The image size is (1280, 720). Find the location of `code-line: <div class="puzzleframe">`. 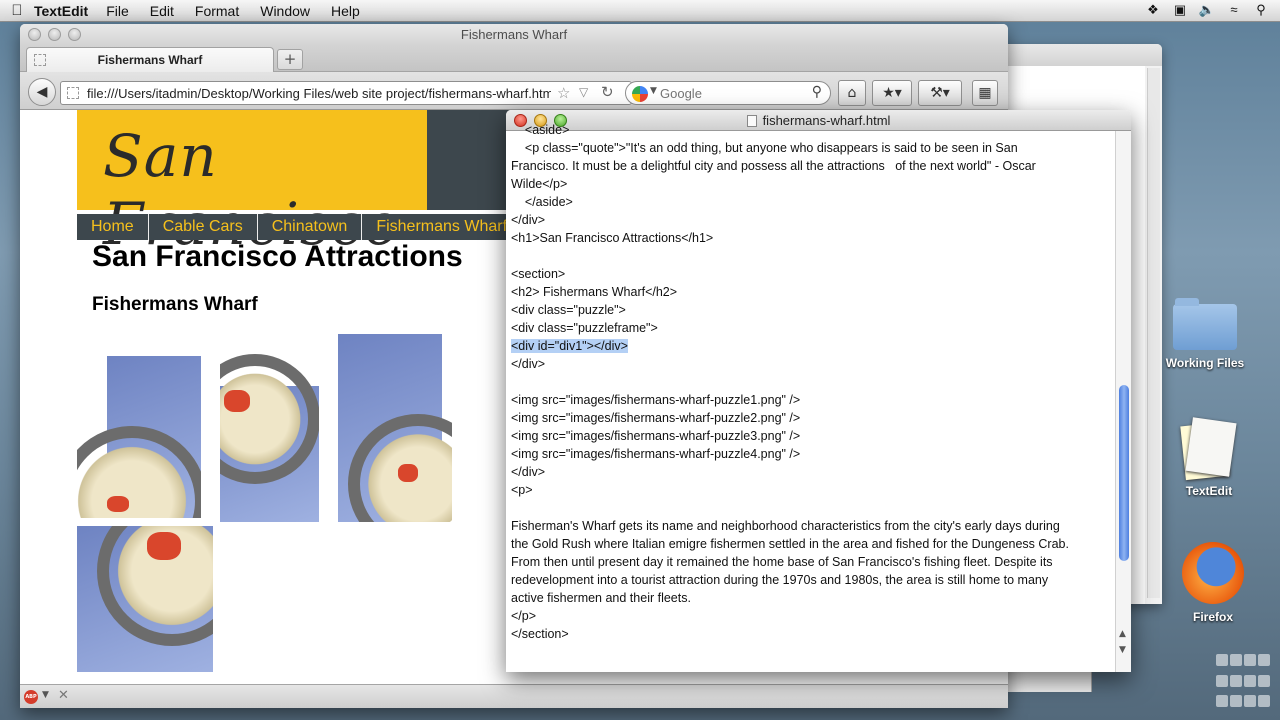

code-line: <div class="puzzleframe"> is located at coordinates (813, 328).